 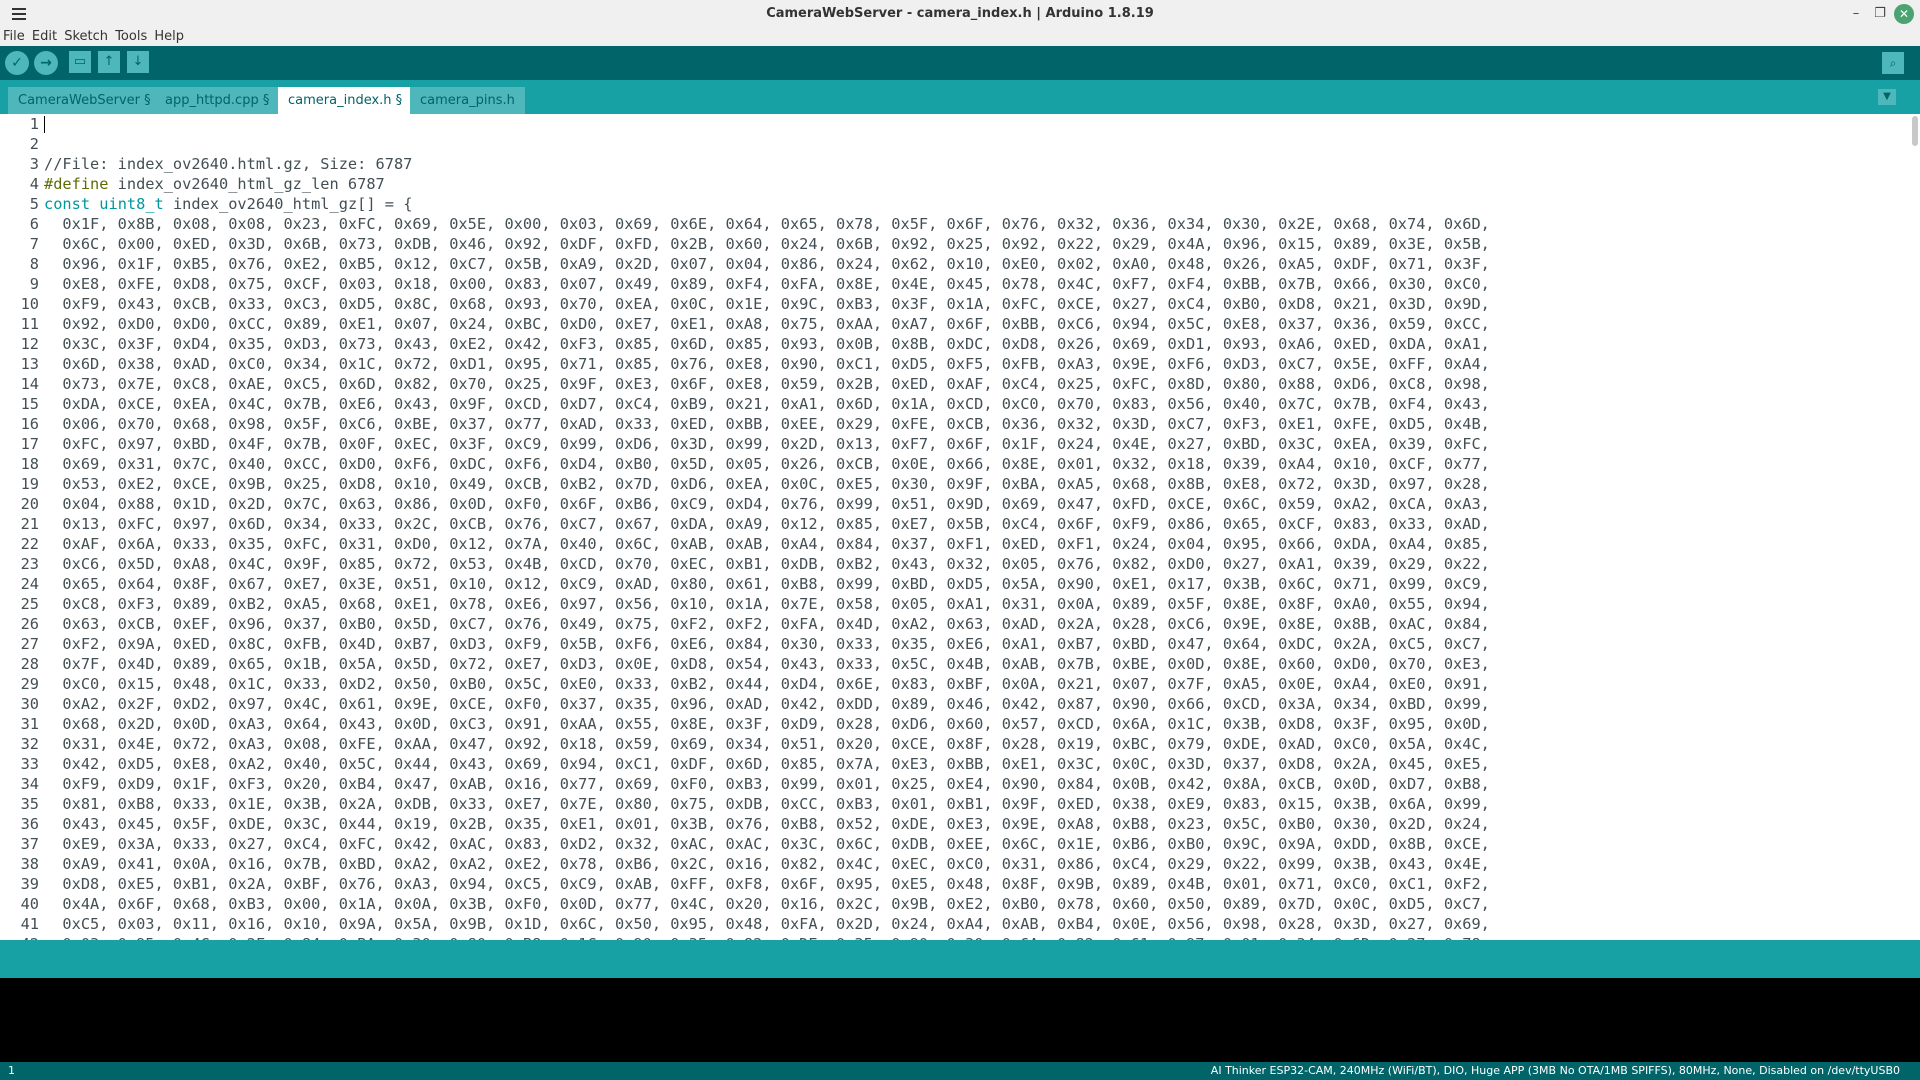 I want to click on line-number: 7, so click(x=34, y=244).